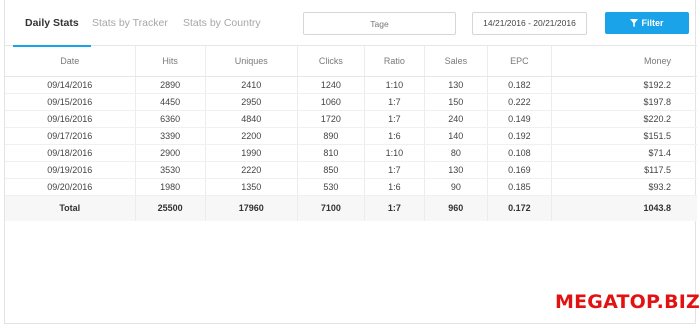 Image resolution: width=700 pixels, height=324 pixels. What do you see at coordinates (331, 136) in the screenshot?
I see `cell-clicks: 890` at bounding box center [331, 136].